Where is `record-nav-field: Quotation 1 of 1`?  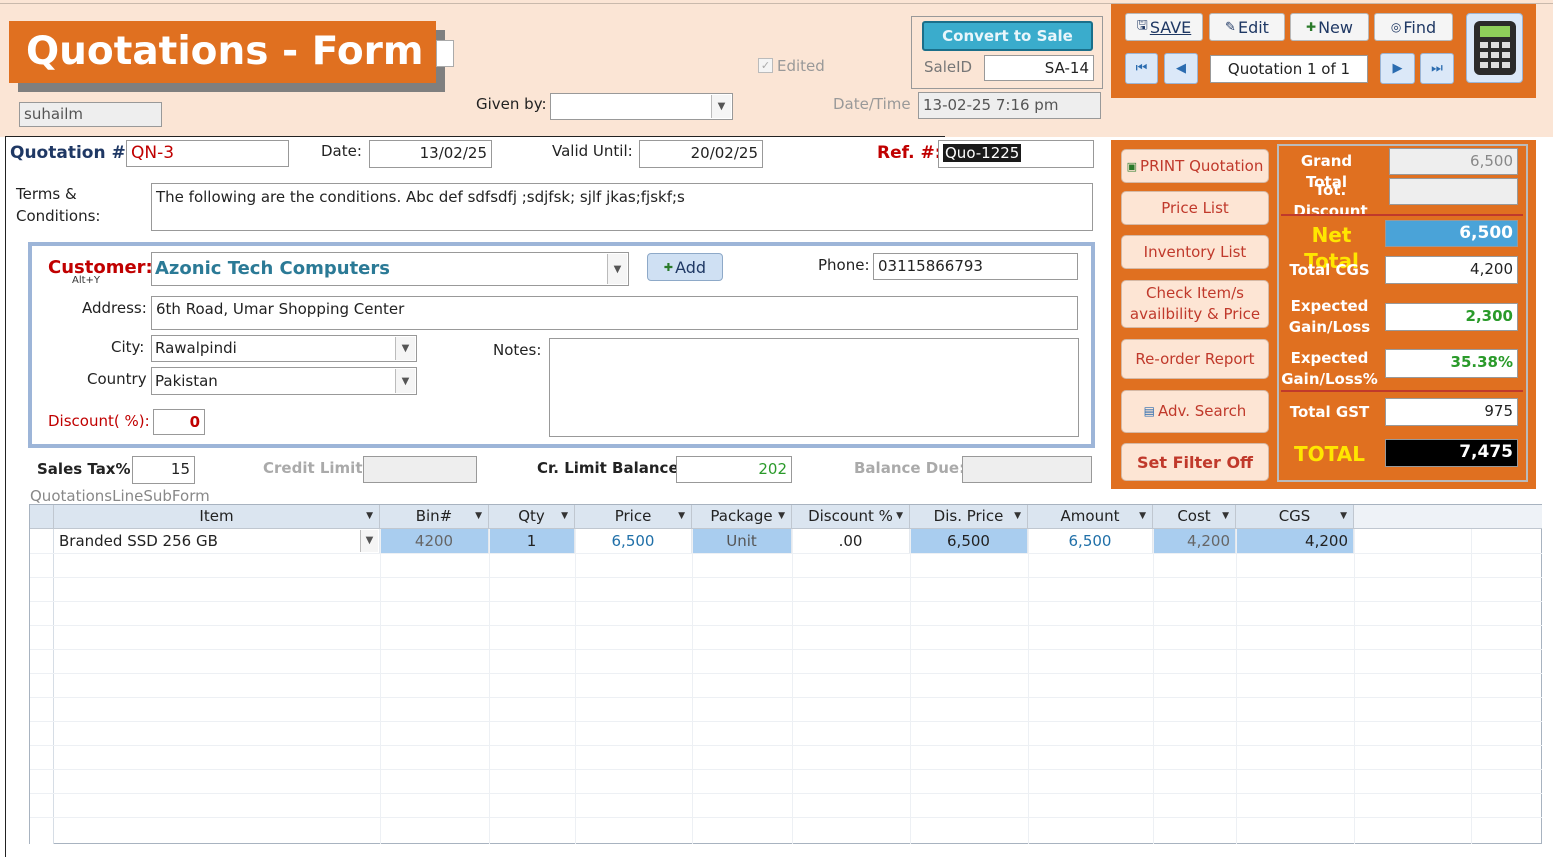 record-nav-field: Quotation 1 of 1 is located at coordinates (1289, 69).